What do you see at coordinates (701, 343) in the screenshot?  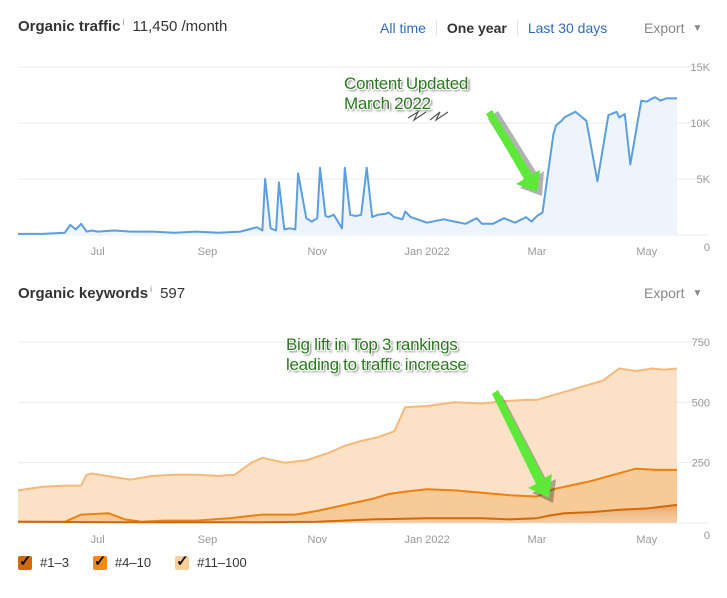 I see `y-tick-label: 750` at bounding box center [701, 343].